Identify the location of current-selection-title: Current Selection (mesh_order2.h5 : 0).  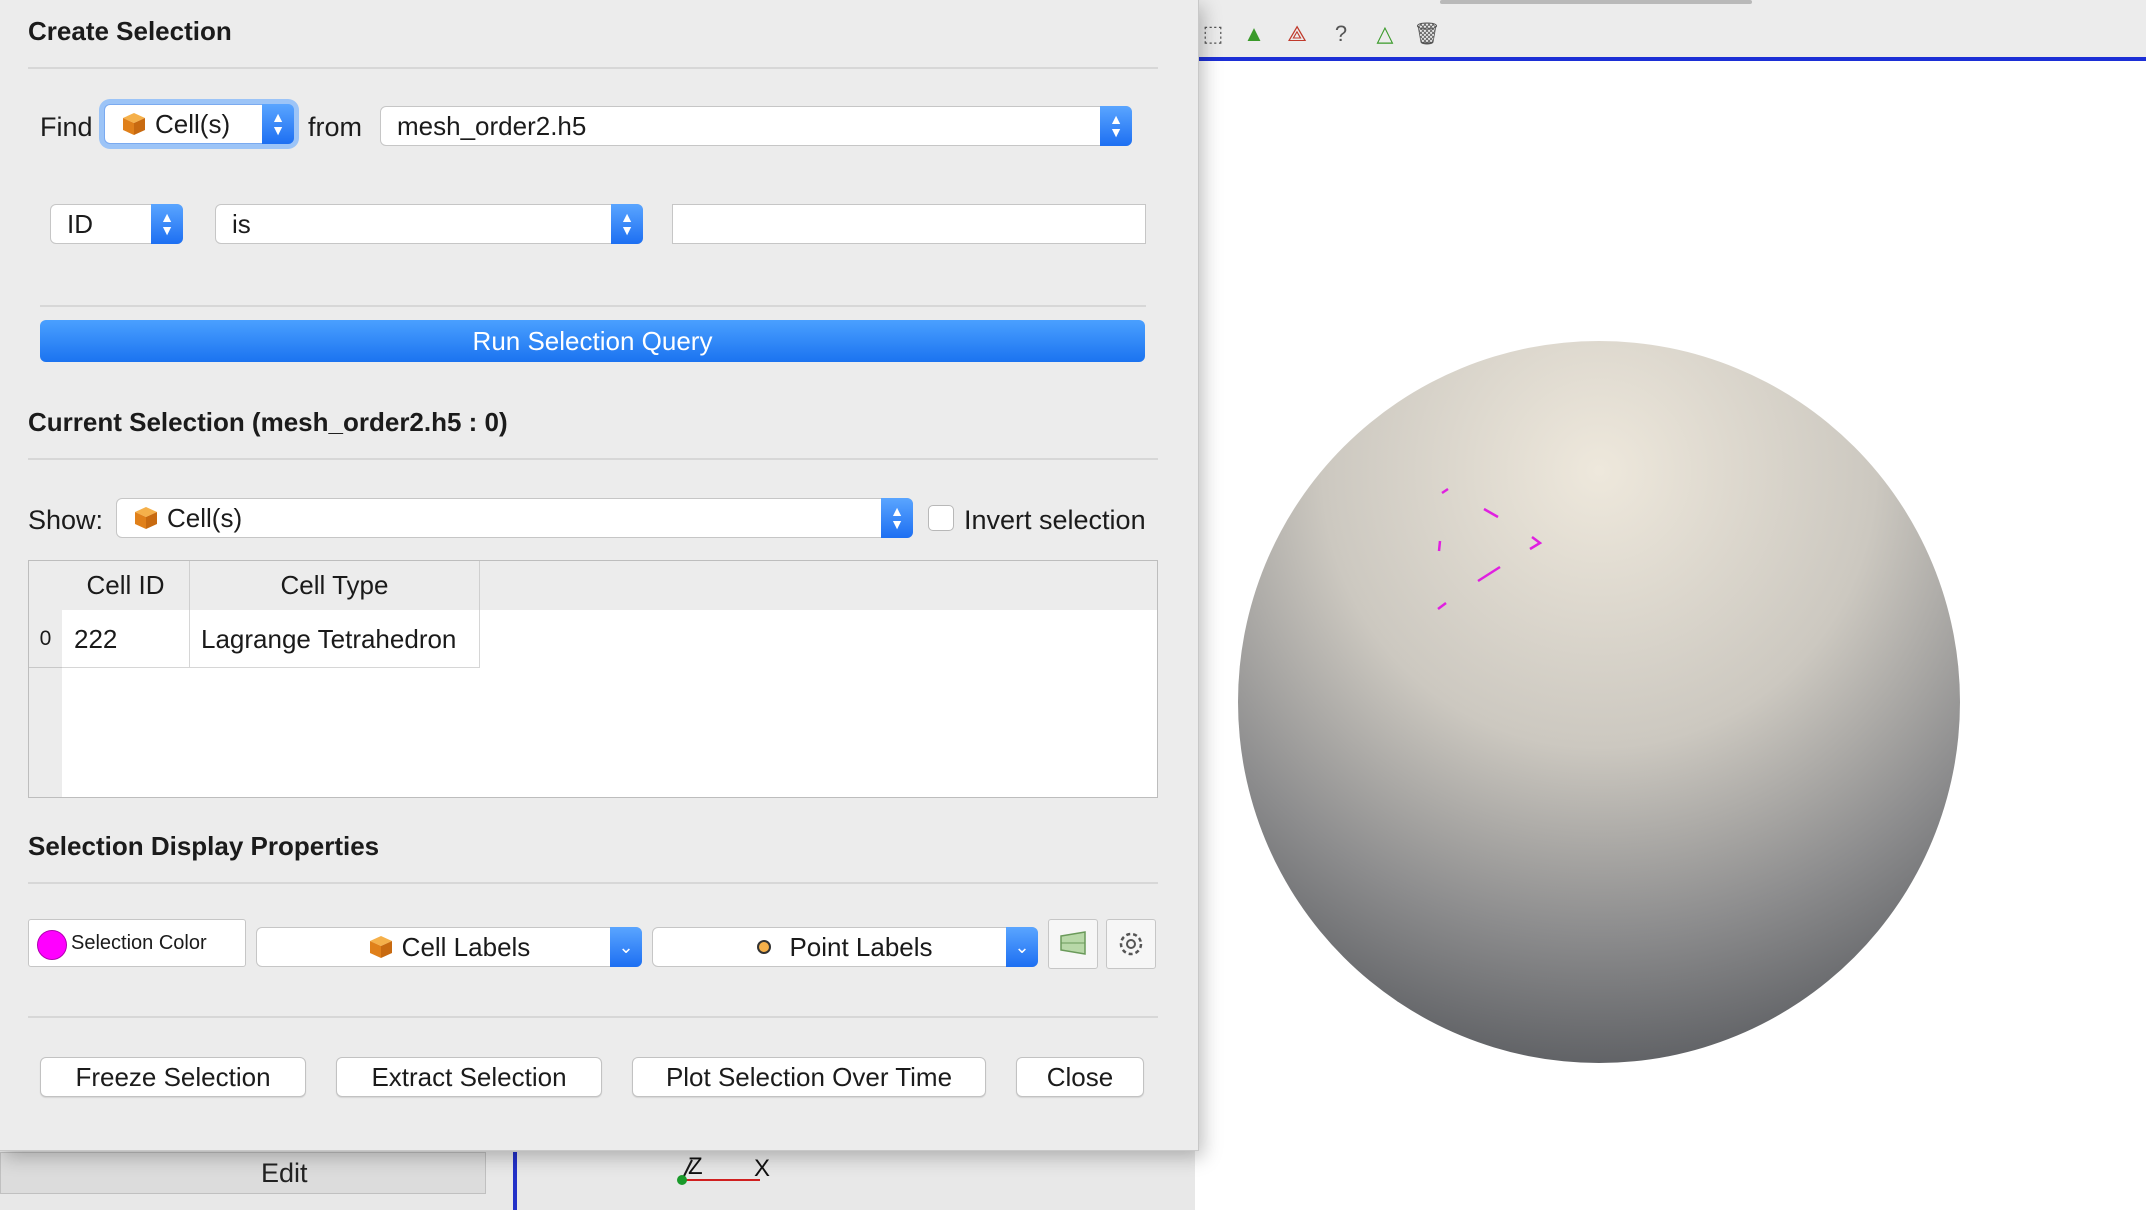
(268, 422).